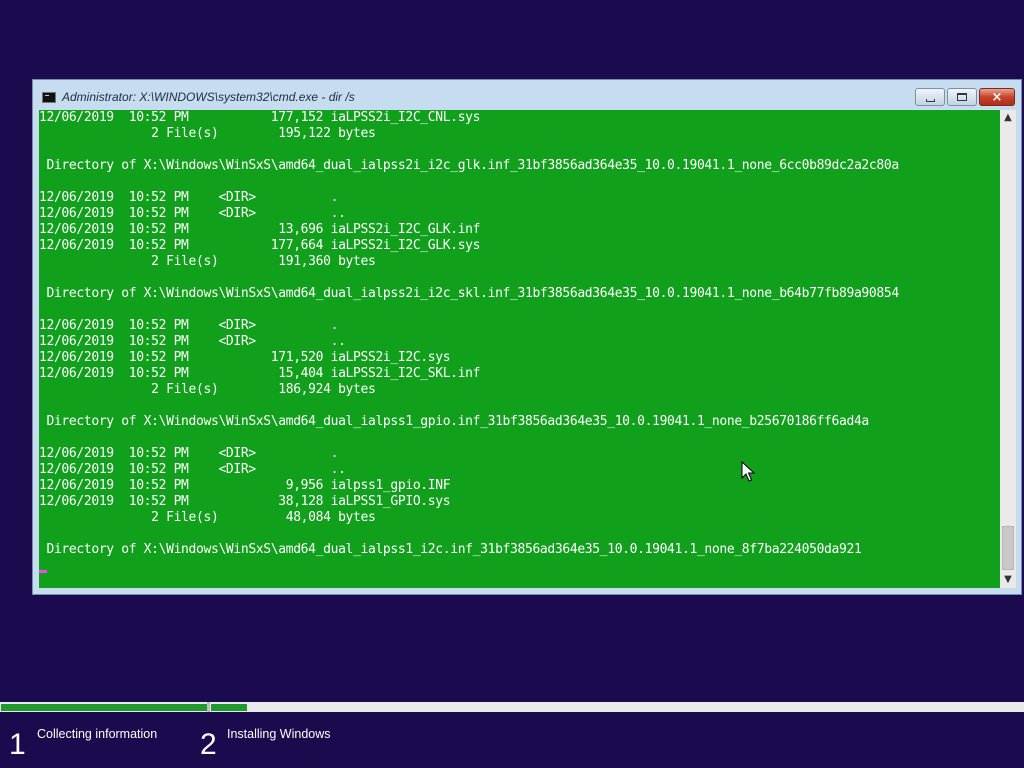 The image size is (1024, 768). I want to click on mouse-pointer-icon, so click(748, 471).